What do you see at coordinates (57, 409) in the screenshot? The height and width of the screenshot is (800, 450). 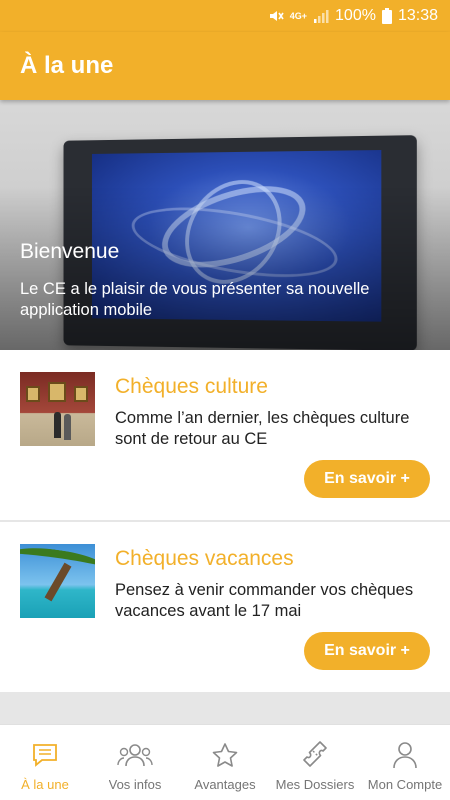 I see `museum-image` at bounding box center [57, 409].